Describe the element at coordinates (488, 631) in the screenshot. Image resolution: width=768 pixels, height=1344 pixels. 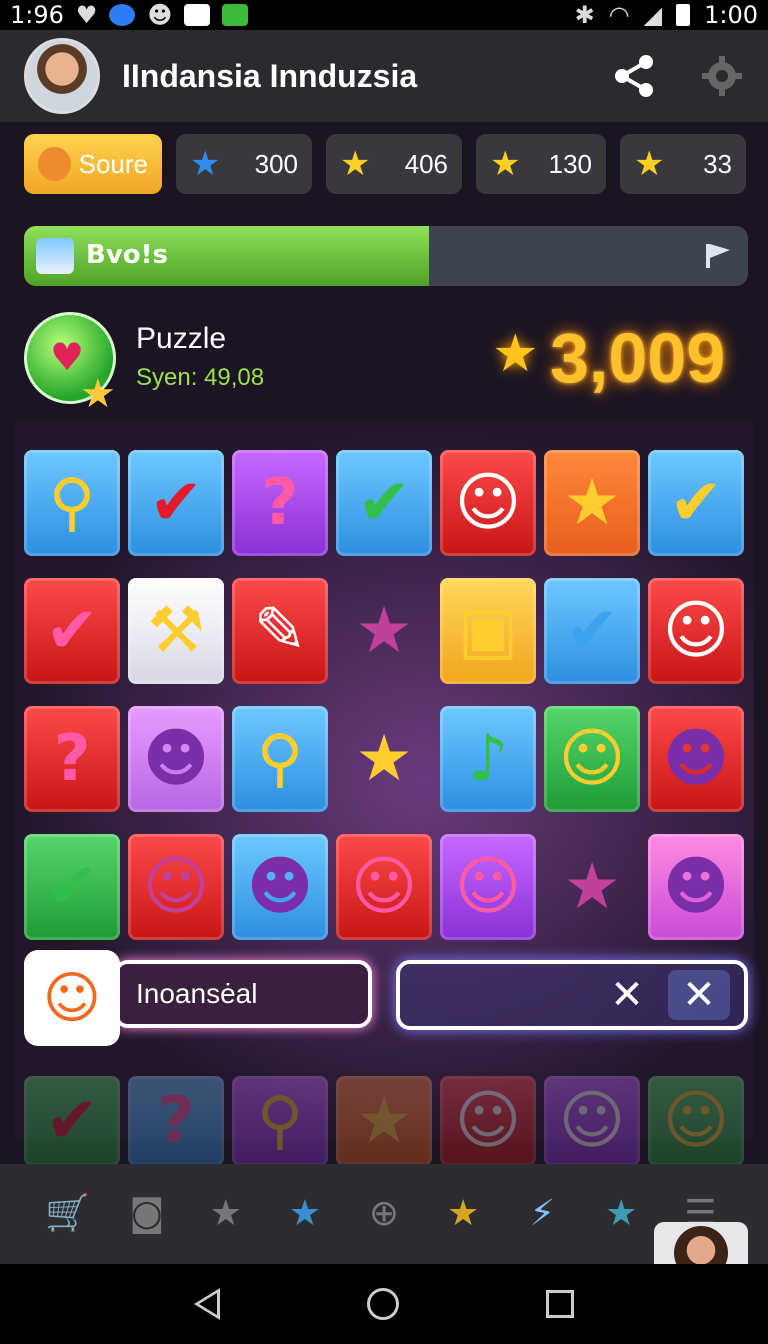
I see `board-tile: ▣` at that location.